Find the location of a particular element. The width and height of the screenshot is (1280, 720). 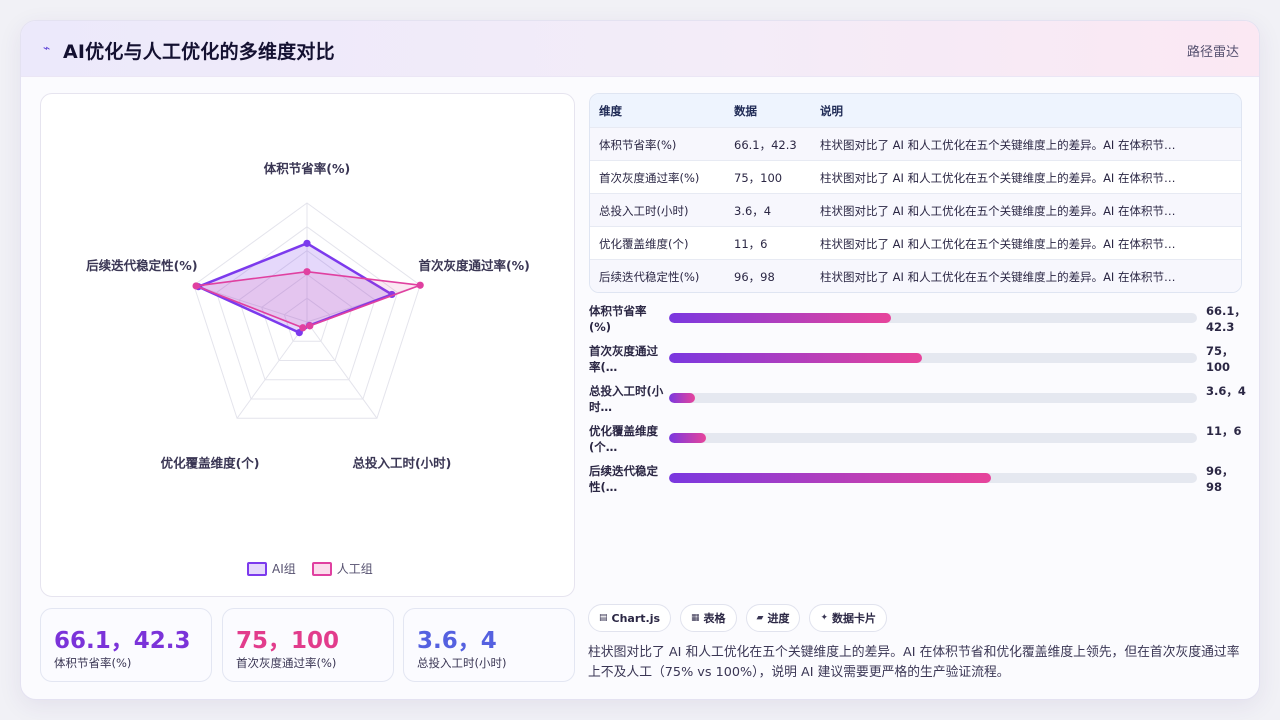

chip-label: 表格 is located at coordinates (714, 618).